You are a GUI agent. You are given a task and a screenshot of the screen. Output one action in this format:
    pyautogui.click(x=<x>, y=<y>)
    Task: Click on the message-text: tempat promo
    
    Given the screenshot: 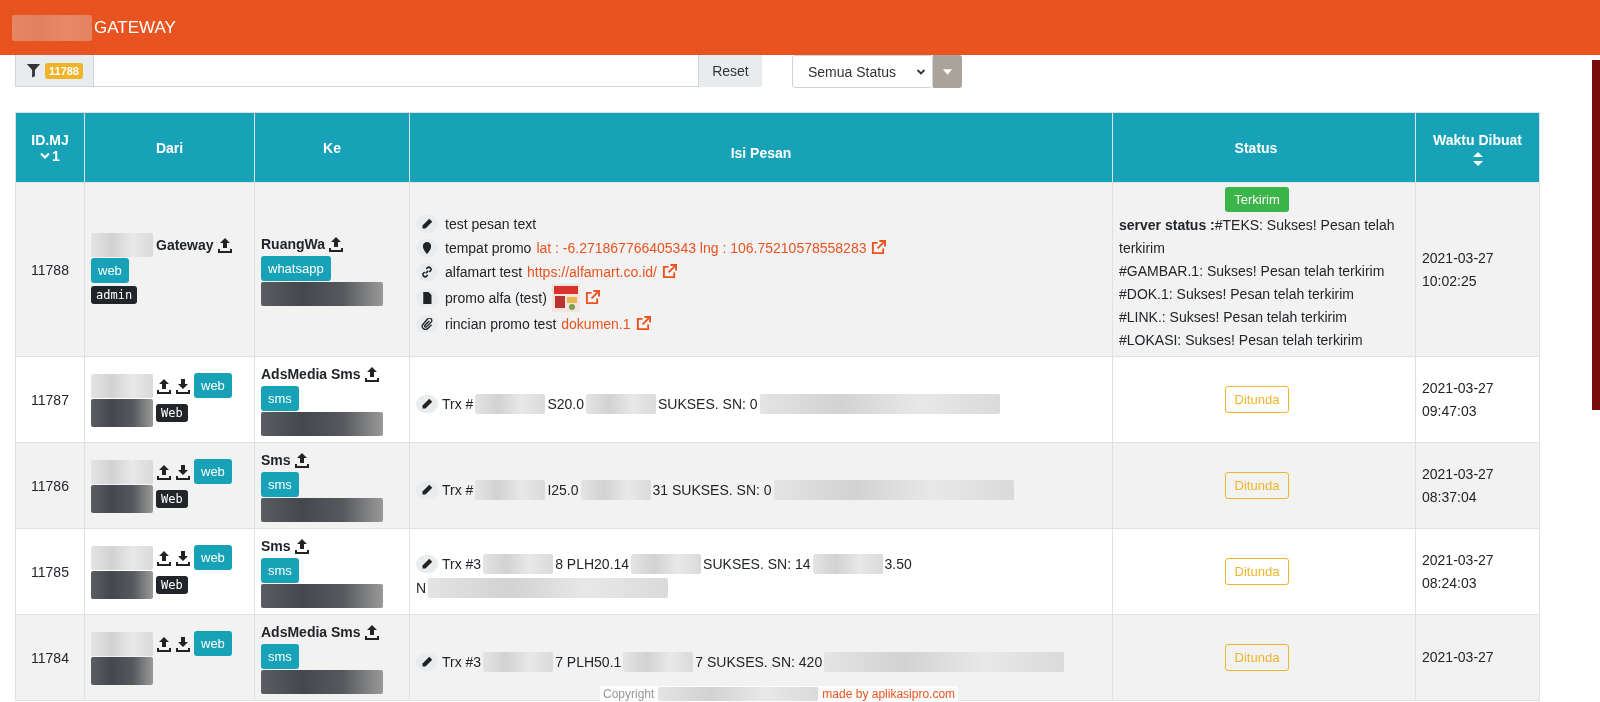 What is the action you would take?
    pyautogui.click(x=488, y=247)
    